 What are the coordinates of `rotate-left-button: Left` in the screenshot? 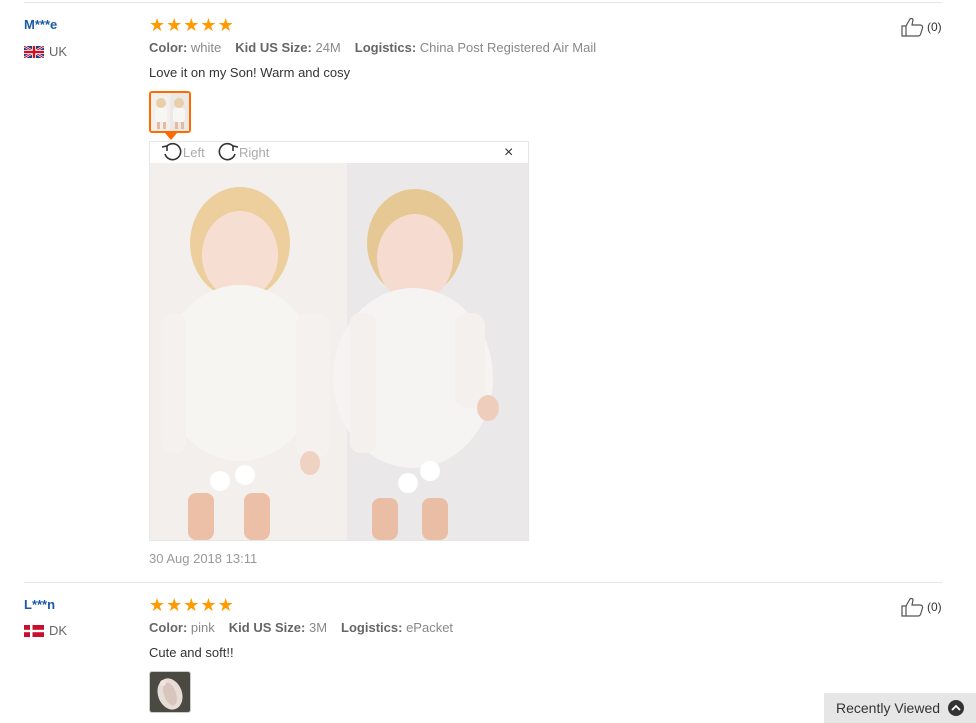 It's located at (183, 152).